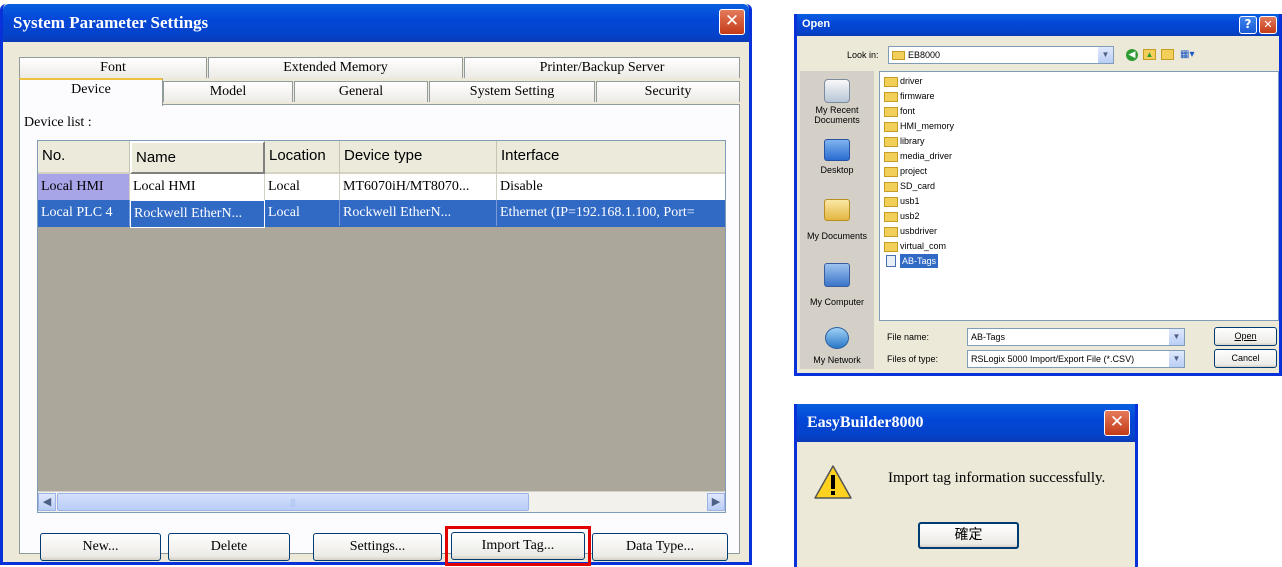 This screenshot has width=1282, height=567. Describe the element at coordinates (968, 535) in the screenshot. I see `ok-button: 確定` at that location.